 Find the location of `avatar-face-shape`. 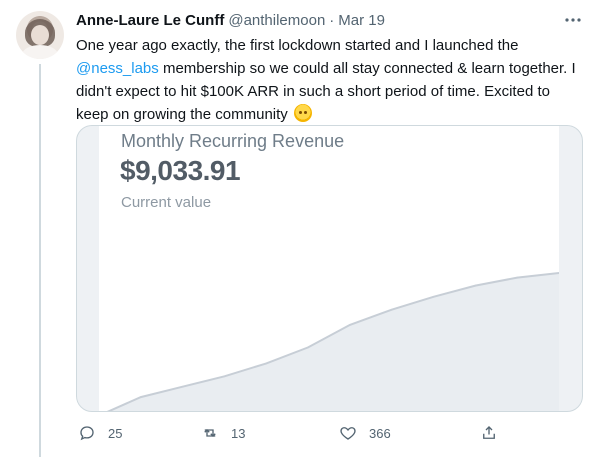

avatar-face-shape is located at coordinates (40, 35).